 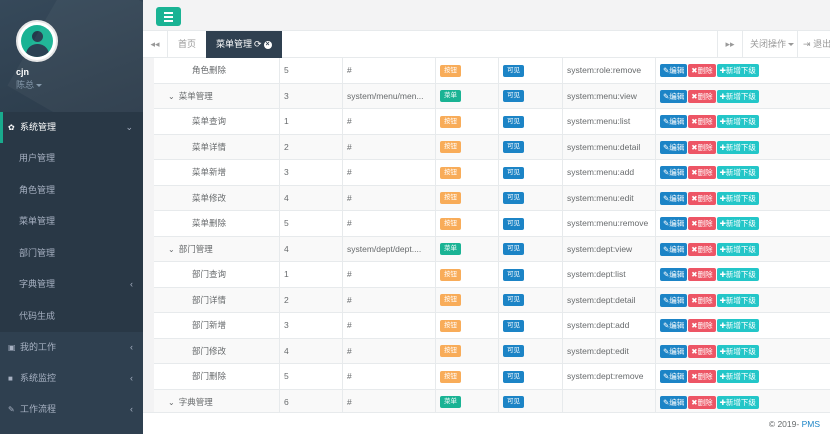 I want to click on sidebar-item-label: 系统管理, so click(x=38, y=127).